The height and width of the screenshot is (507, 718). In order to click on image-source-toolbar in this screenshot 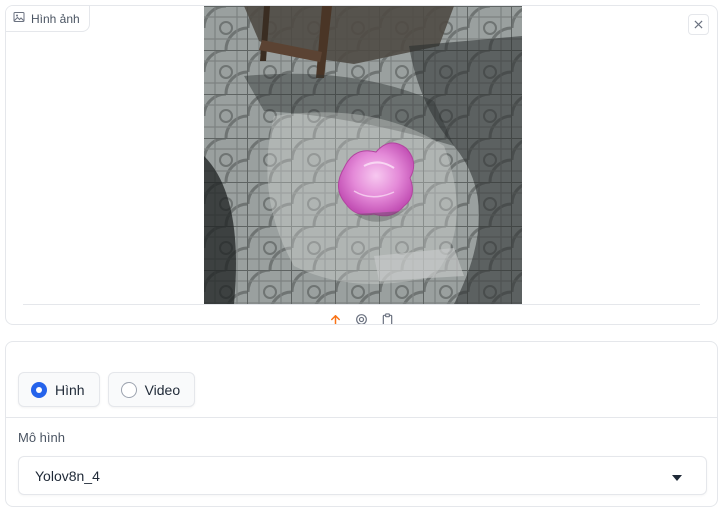, I will do `click(361, 317)`.